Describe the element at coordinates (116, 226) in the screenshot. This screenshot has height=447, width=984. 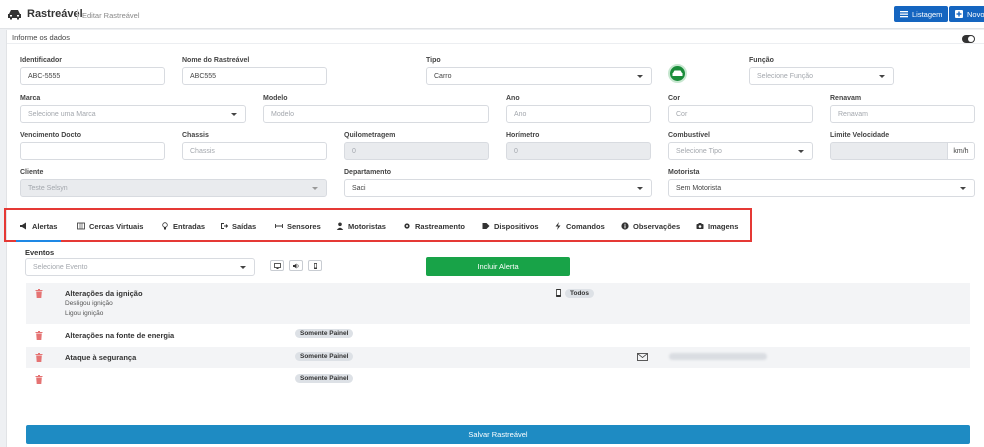
I see `tab-label: Cercas Virtuais` at that location.